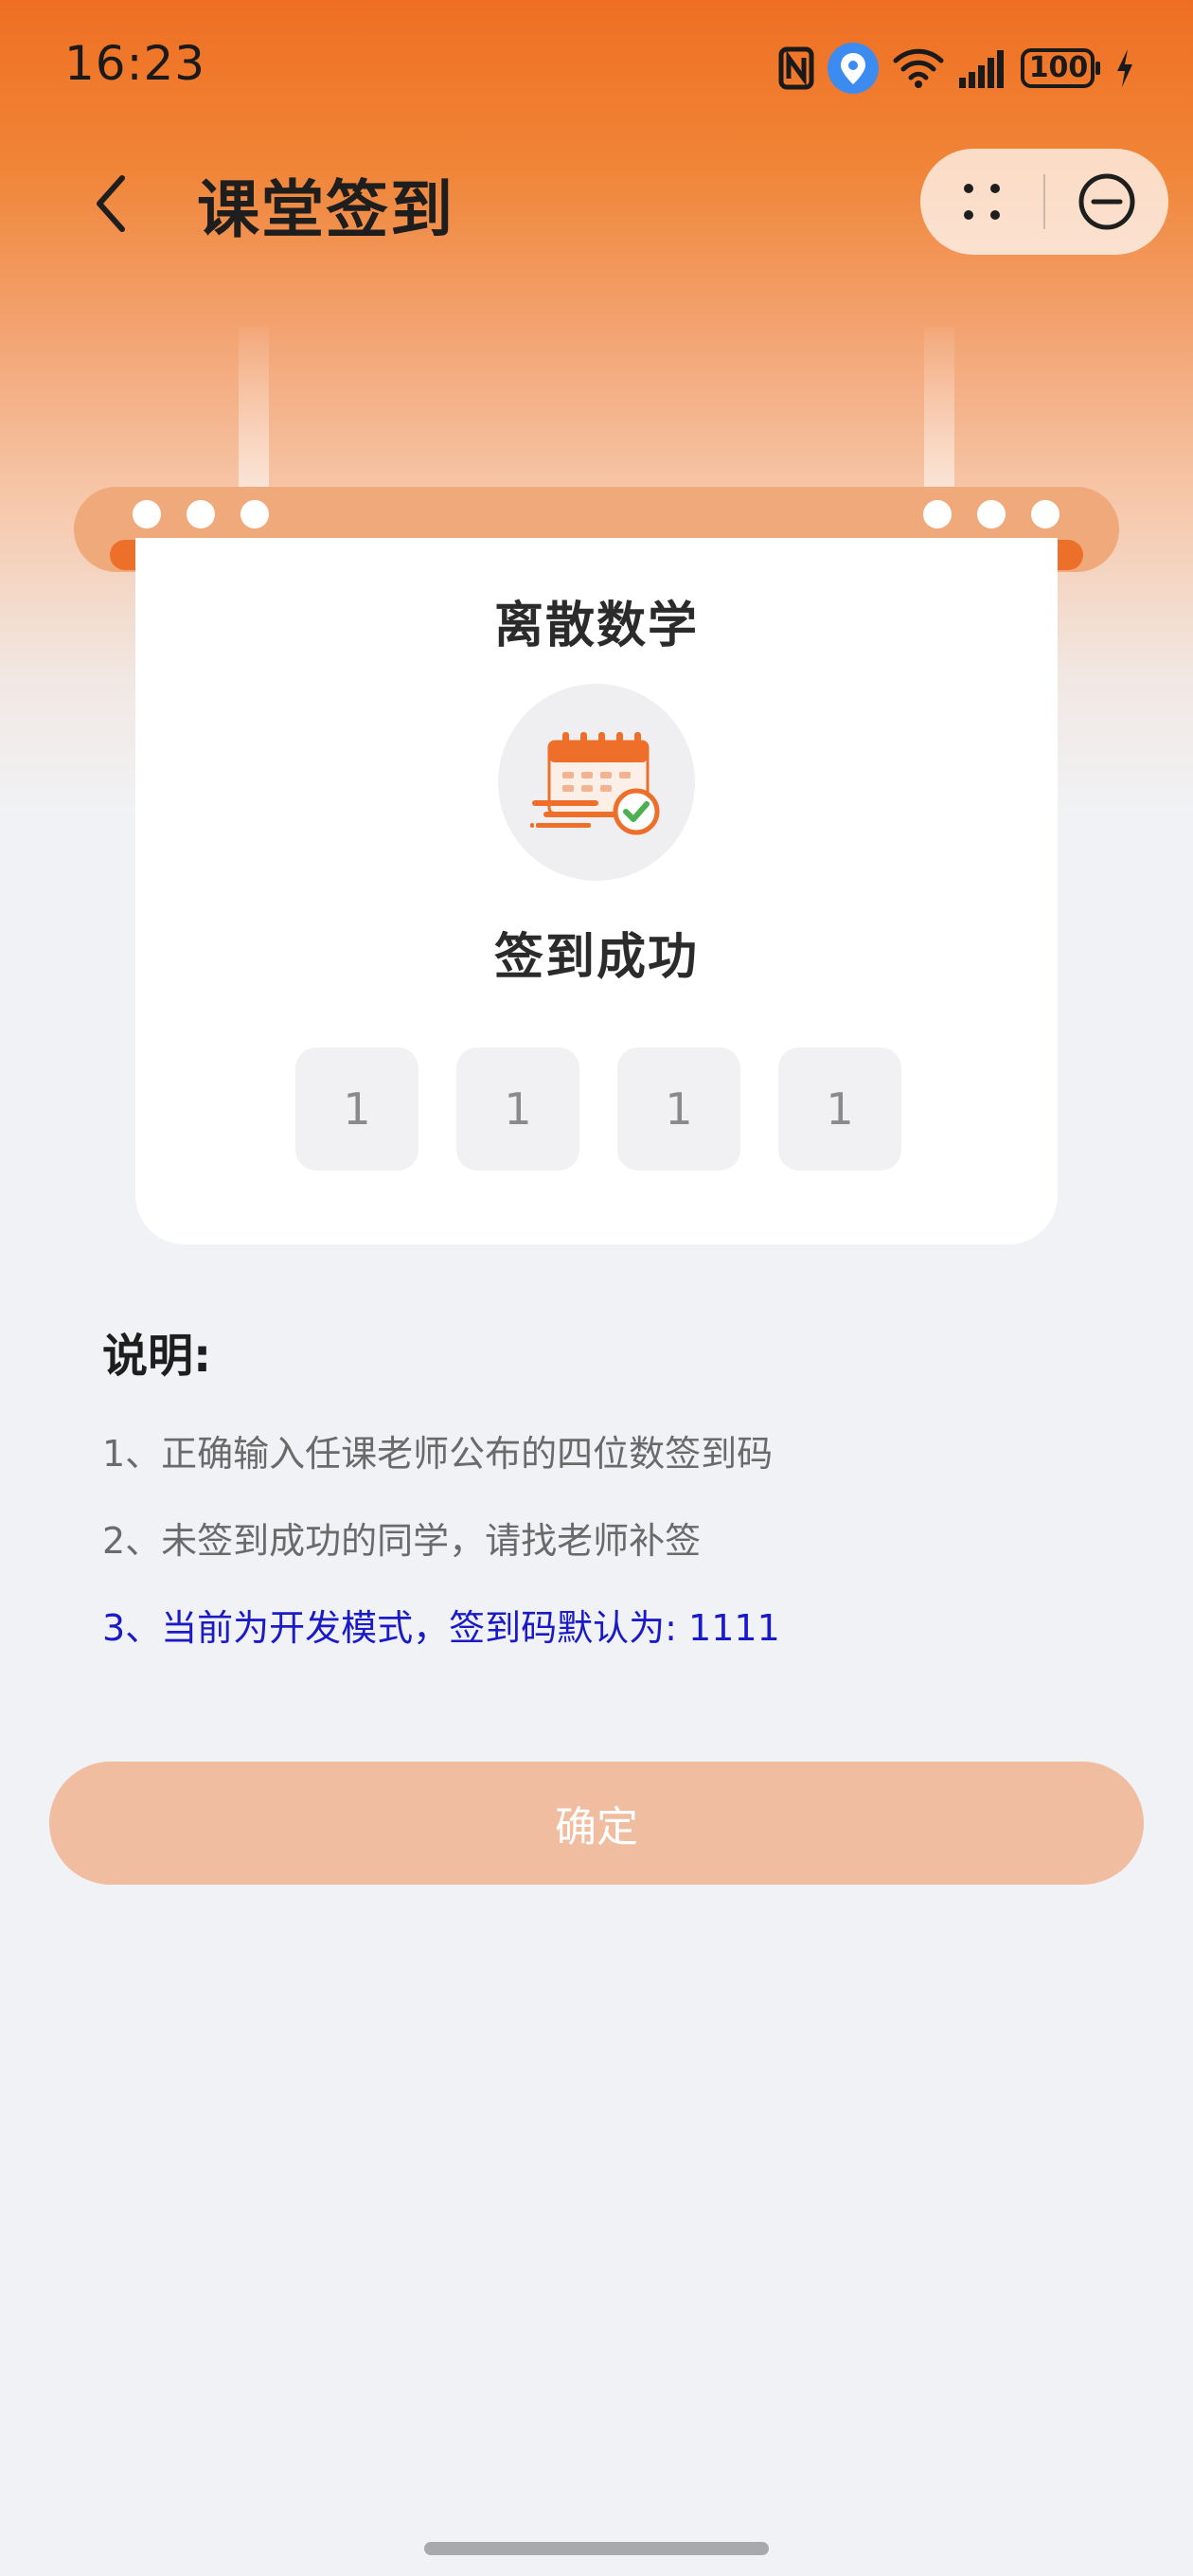  I want to click on instruction-item-dev-mode: 3、当前为开发模式，签到码默认为: 1111, so click(441, 1628).